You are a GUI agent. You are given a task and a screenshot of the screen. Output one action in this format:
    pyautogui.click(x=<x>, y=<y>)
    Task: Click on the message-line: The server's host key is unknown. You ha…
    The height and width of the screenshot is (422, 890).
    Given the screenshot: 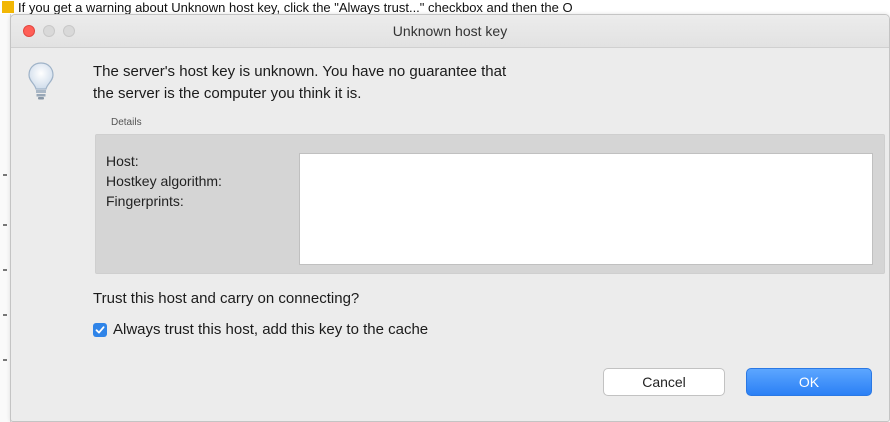 What is the action you would take?
    pyautogui.click(x=300, y=71)
    